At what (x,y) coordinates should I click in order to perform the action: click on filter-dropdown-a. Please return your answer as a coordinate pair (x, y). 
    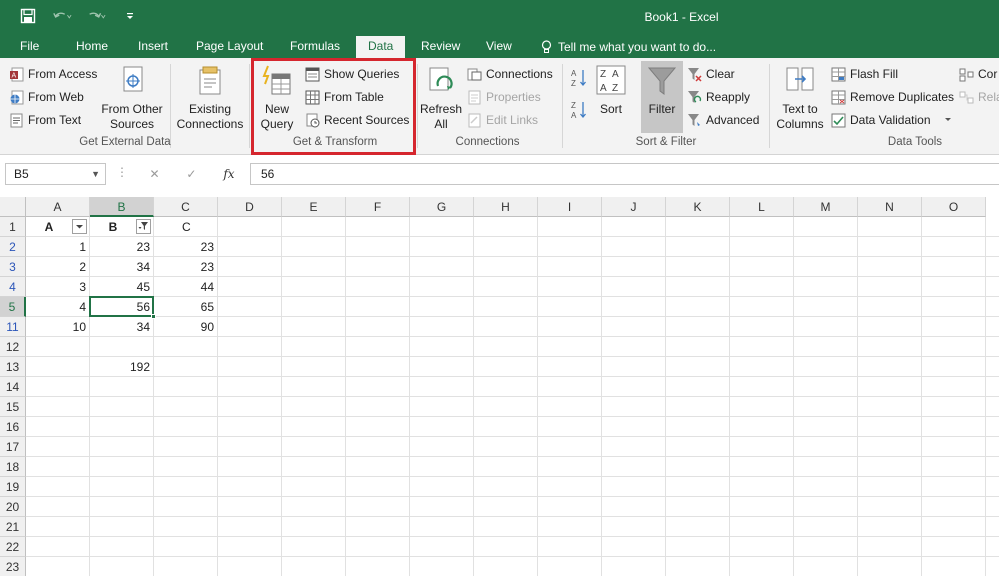
    Looking at the image, I should click on (79, 226).